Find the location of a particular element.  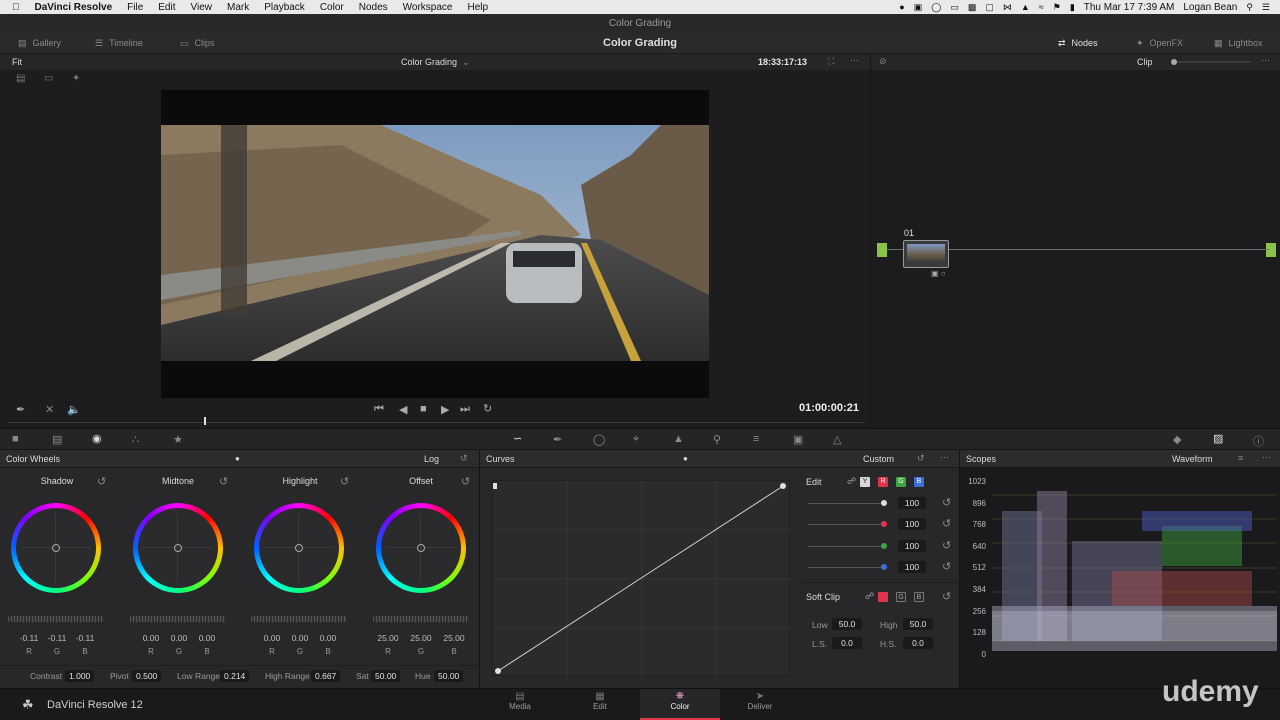

flag-icon: ⚑ is located at coordinates (1057, 7).